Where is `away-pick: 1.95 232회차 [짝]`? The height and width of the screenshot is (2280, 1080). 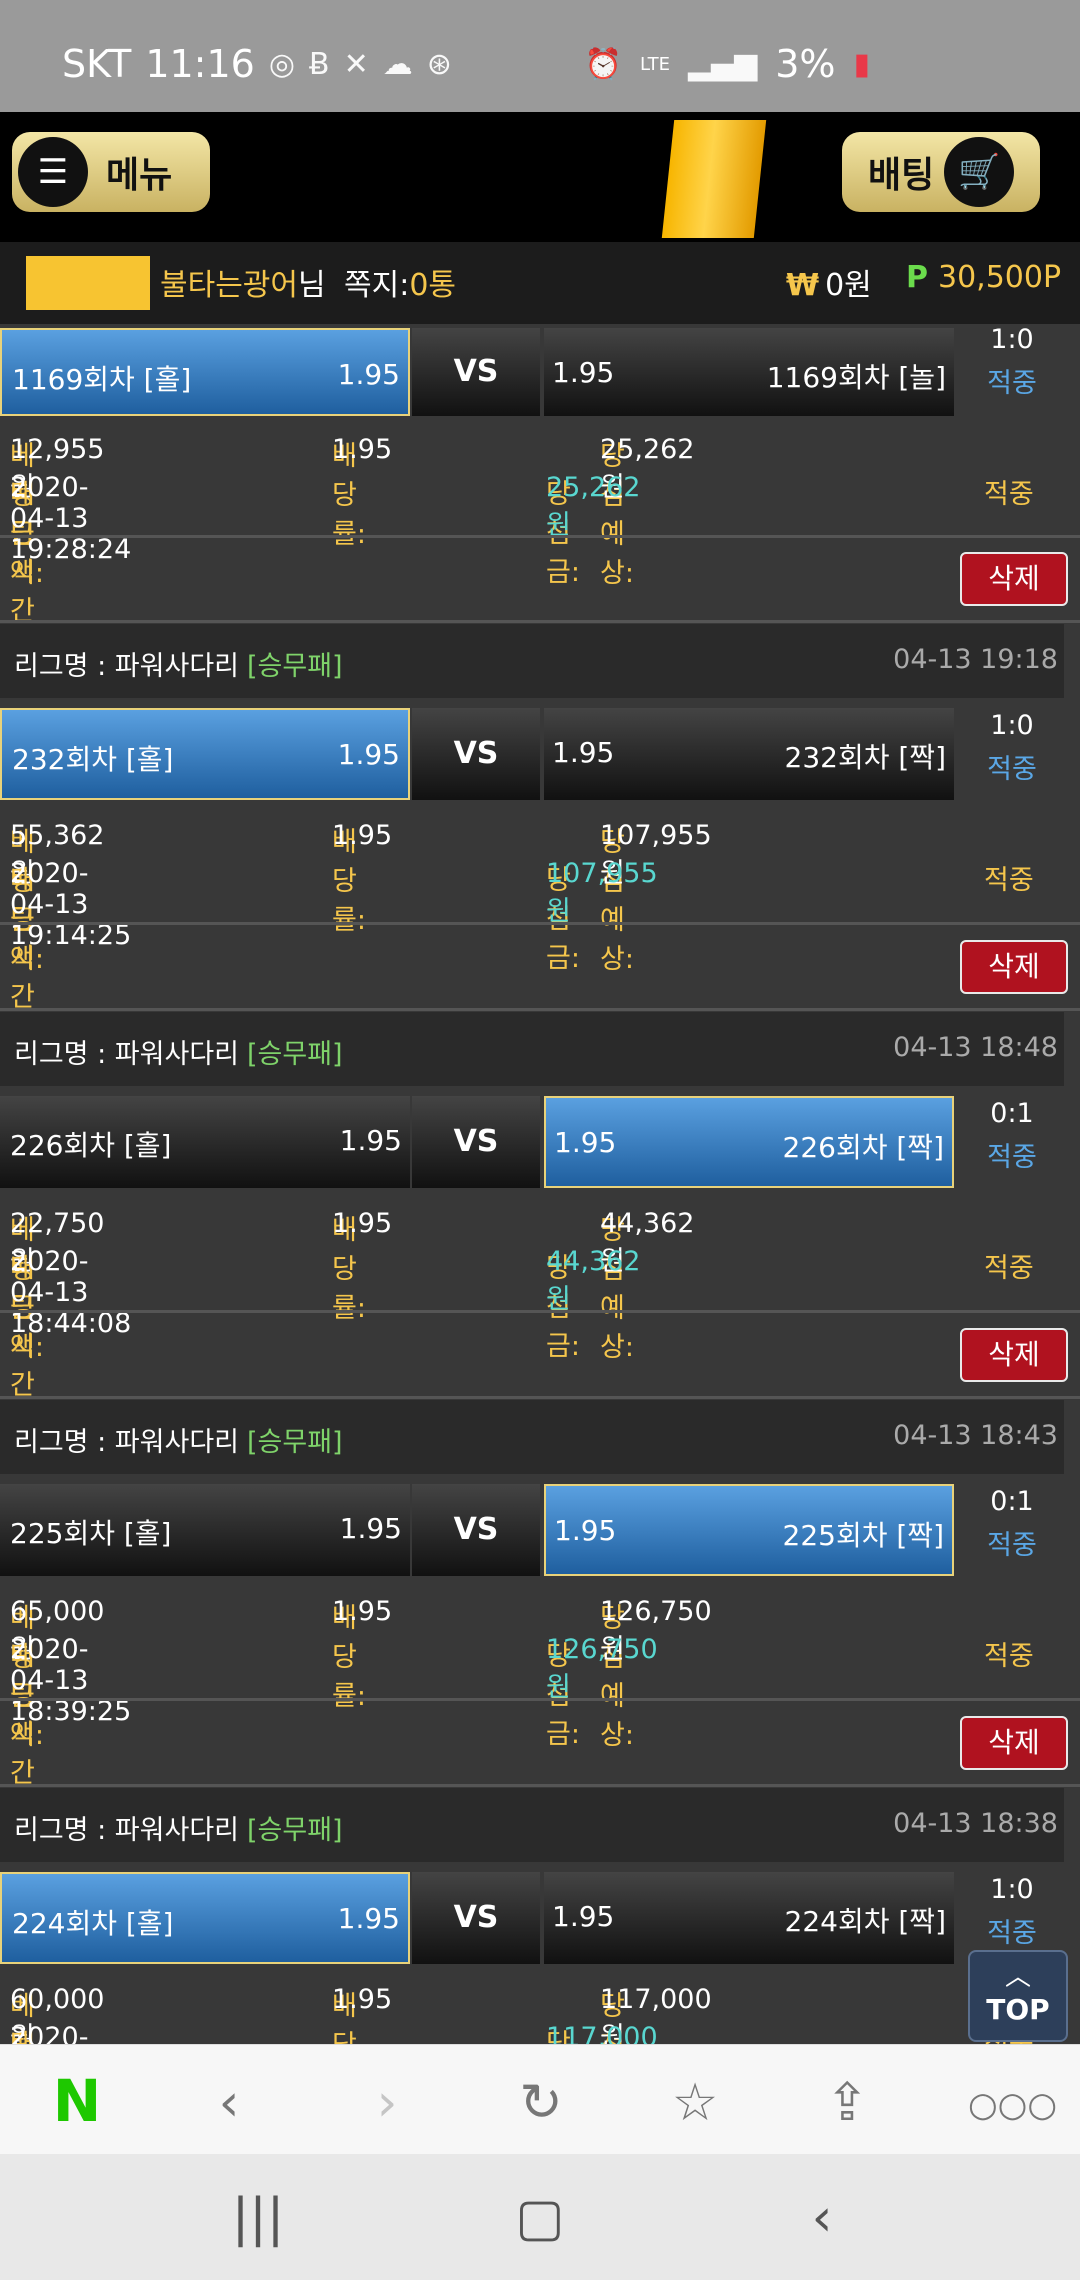 away-pick: 1.95 232회차 [짝] is located at coordinates (749, 754).